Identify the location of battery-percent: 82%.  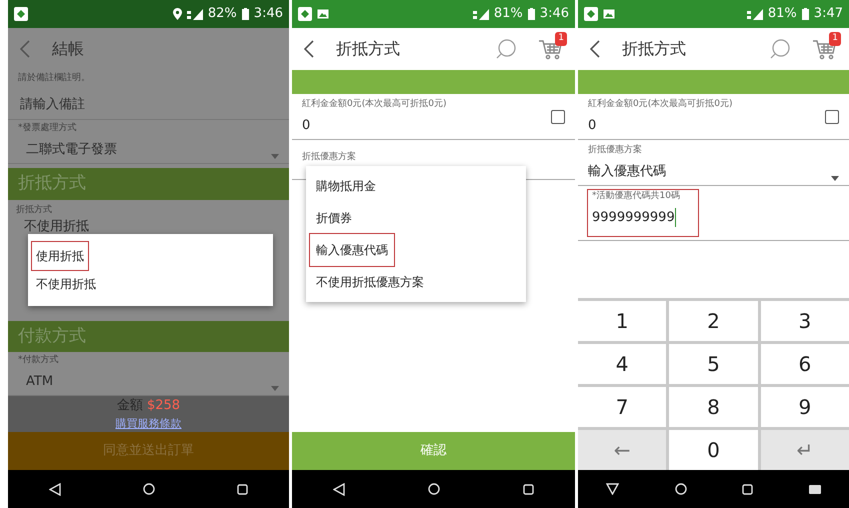
(222, 14).